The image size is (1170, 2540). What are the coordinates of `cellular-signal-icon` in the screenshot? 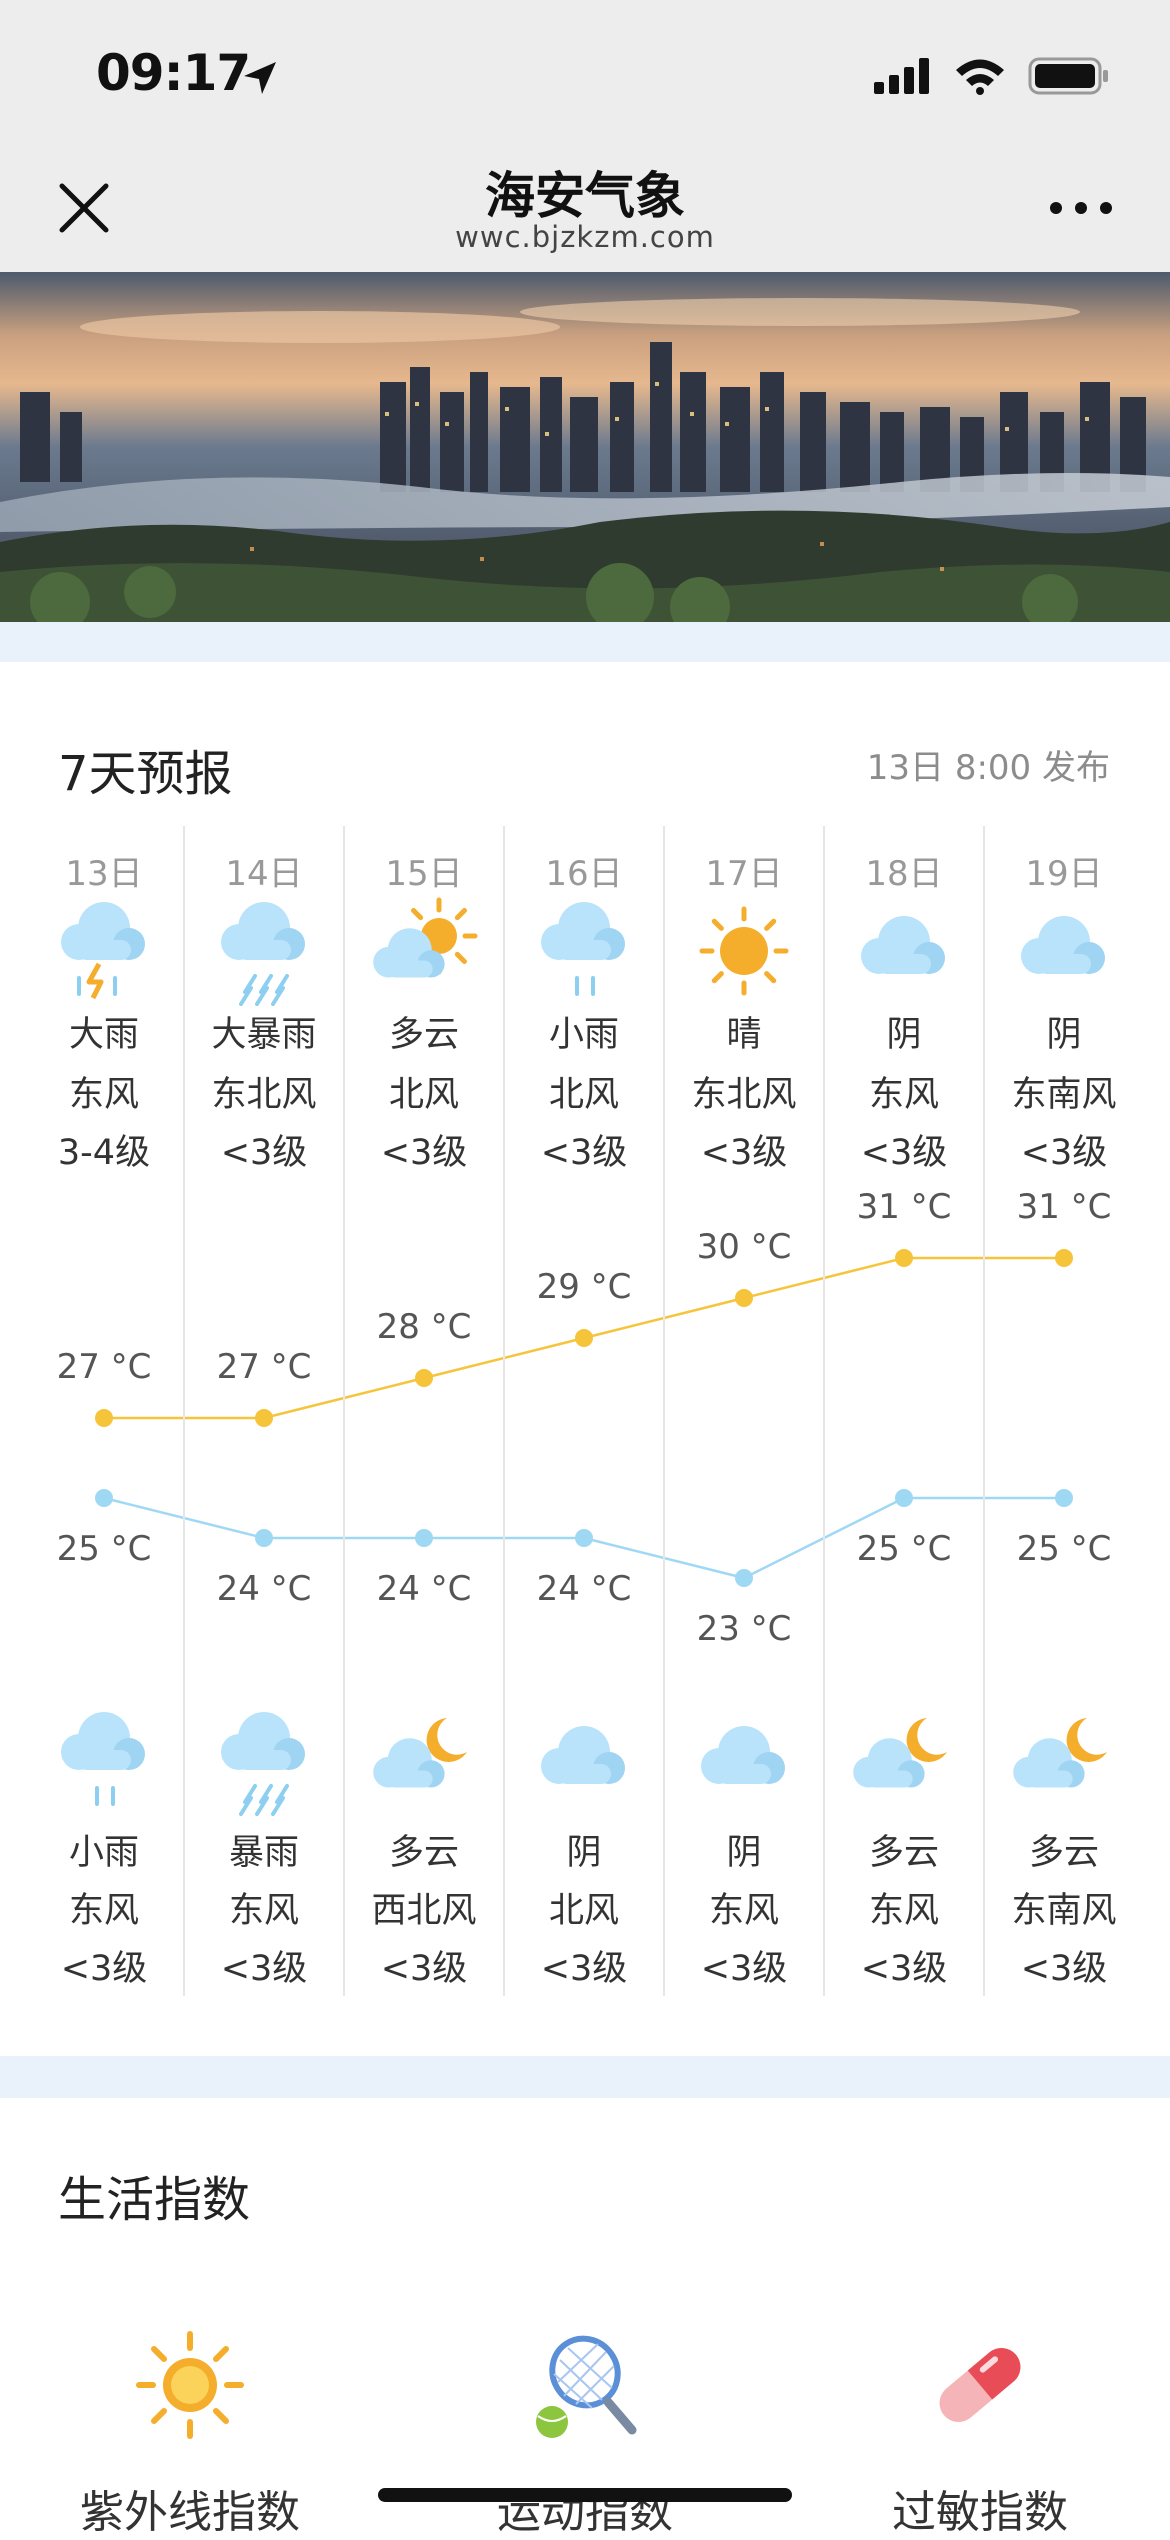 It's located at (901, 76).